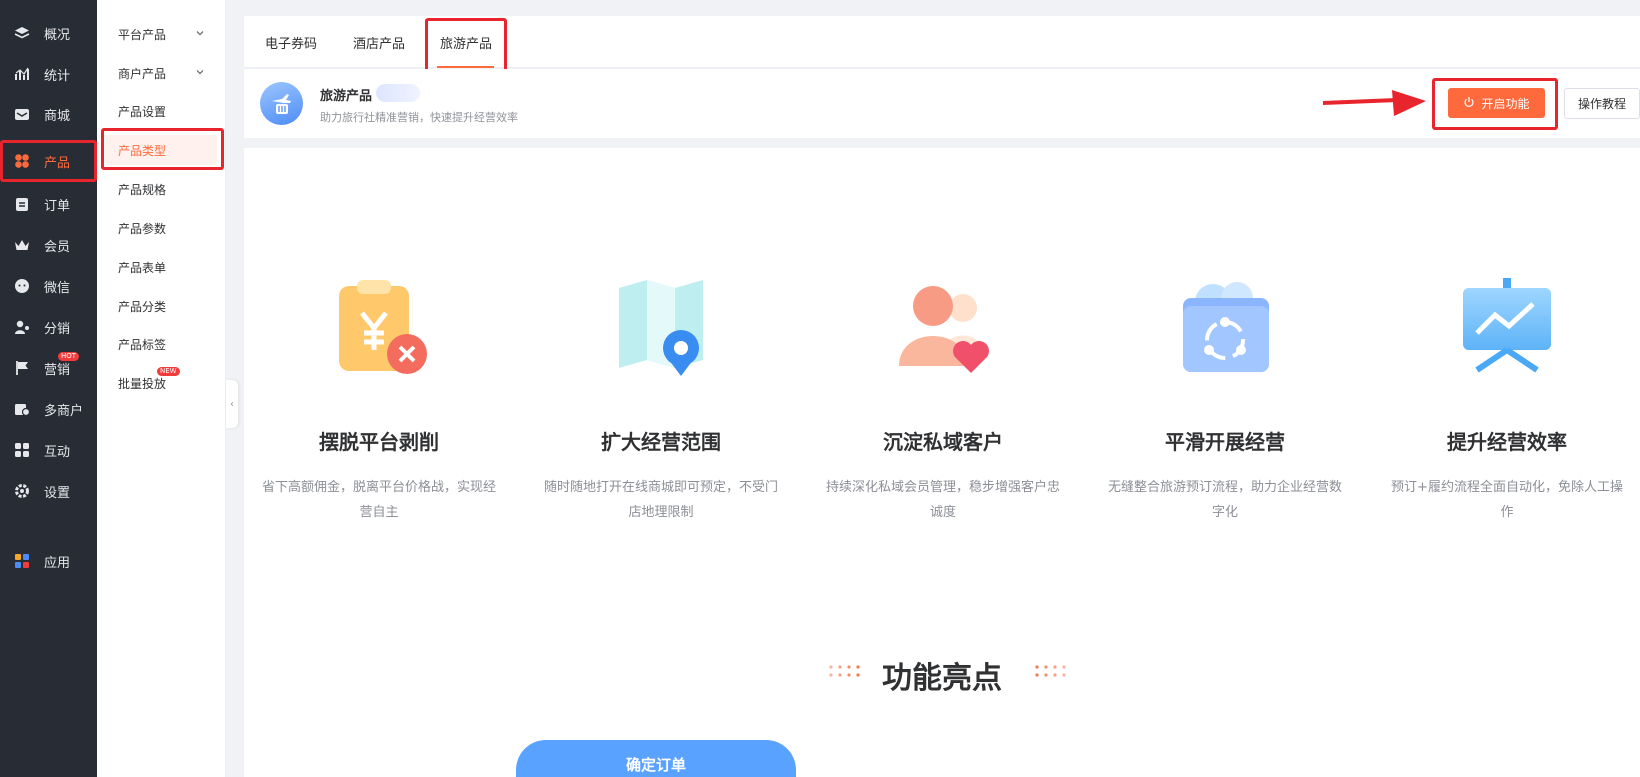 The image size is (1640, 777). I want to click on feature-title: 平滑开展经营, so click(1225, 442).